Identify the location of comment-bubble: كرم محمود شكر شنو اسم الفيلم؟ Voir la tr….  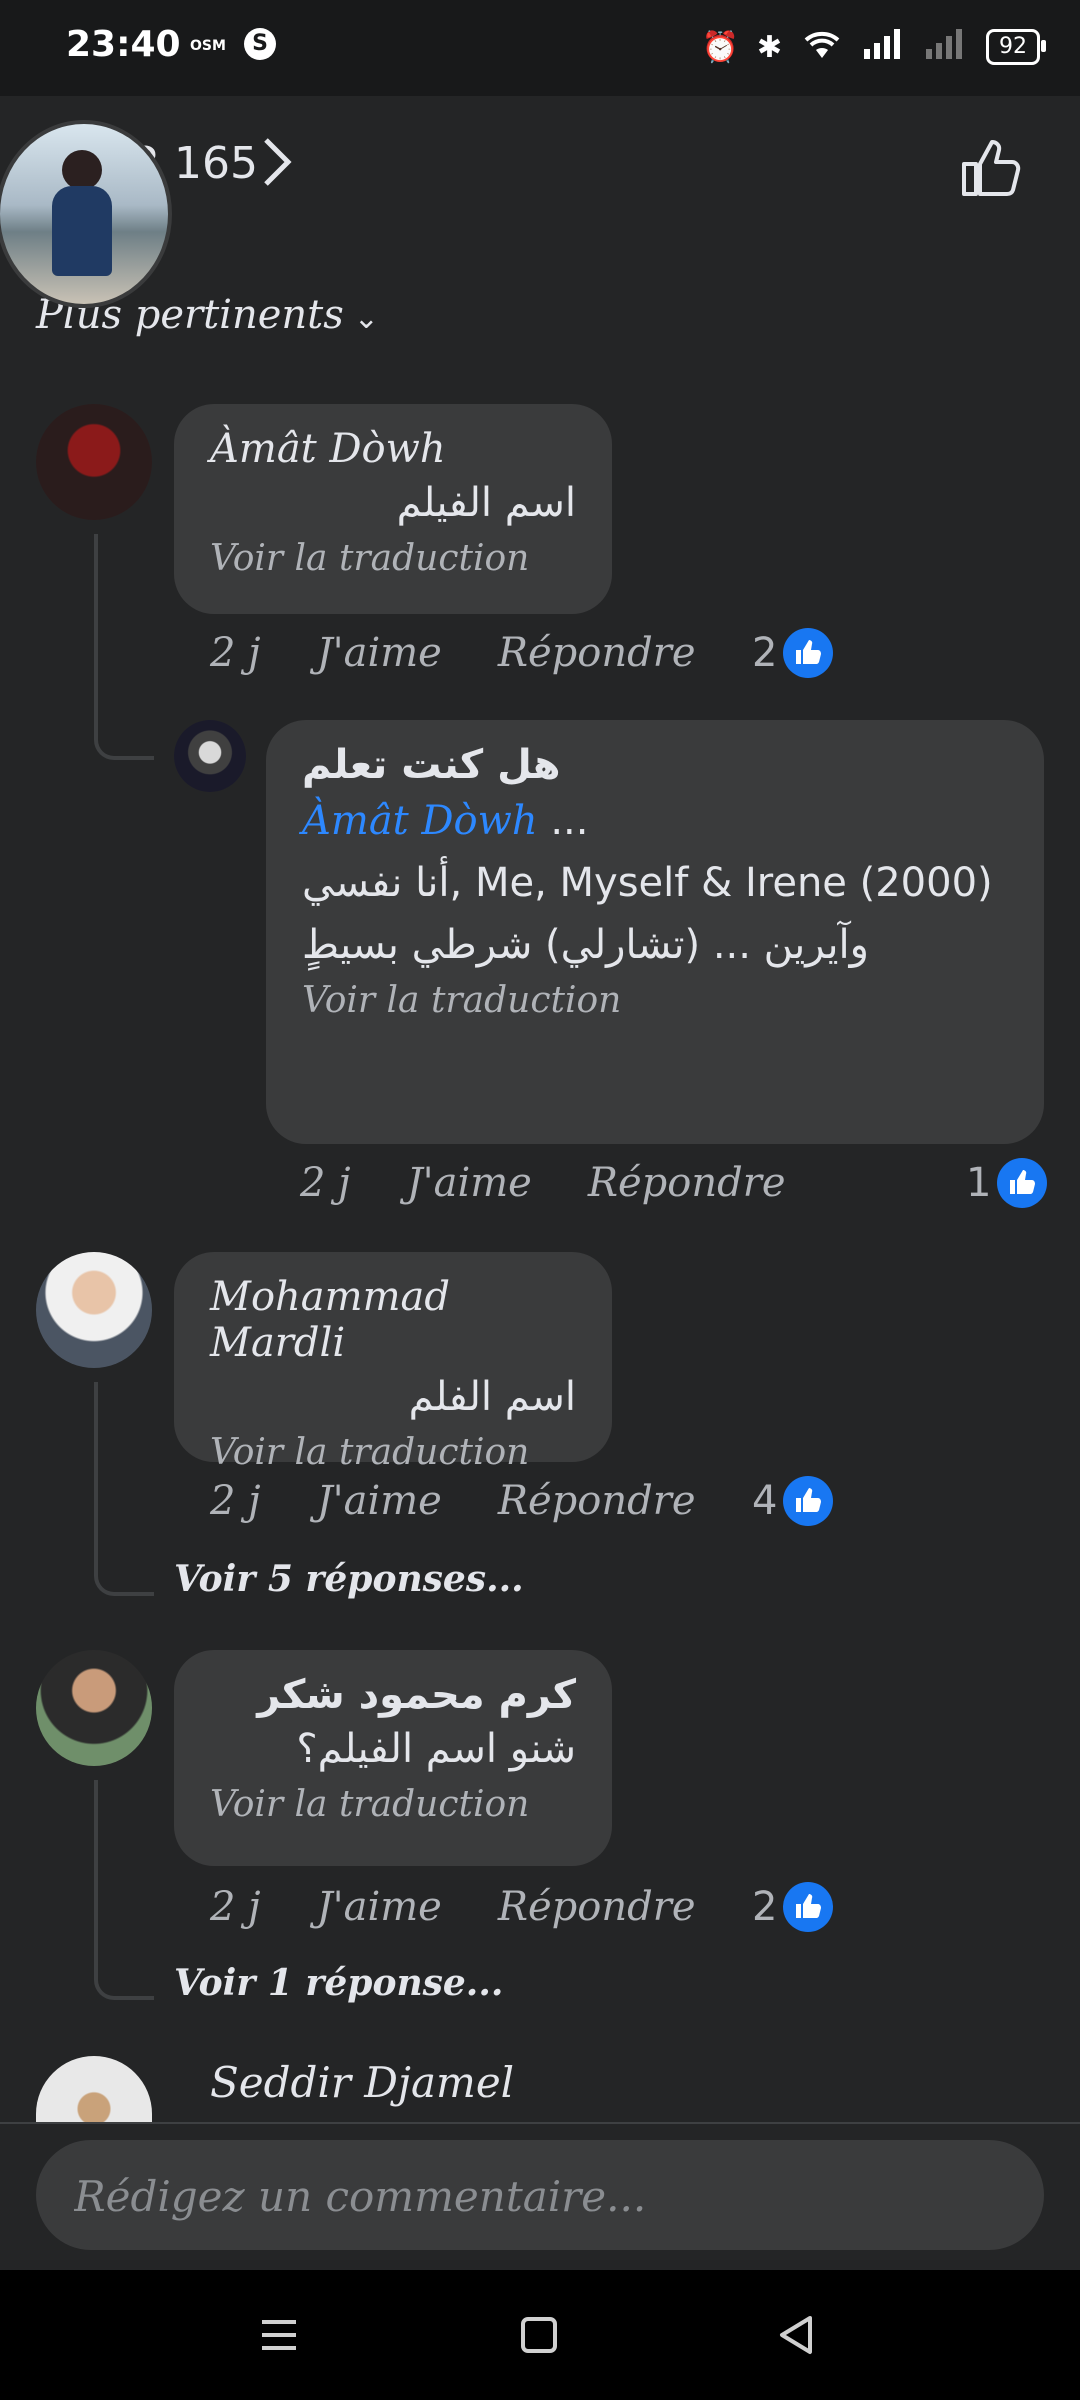
(393, 1758).